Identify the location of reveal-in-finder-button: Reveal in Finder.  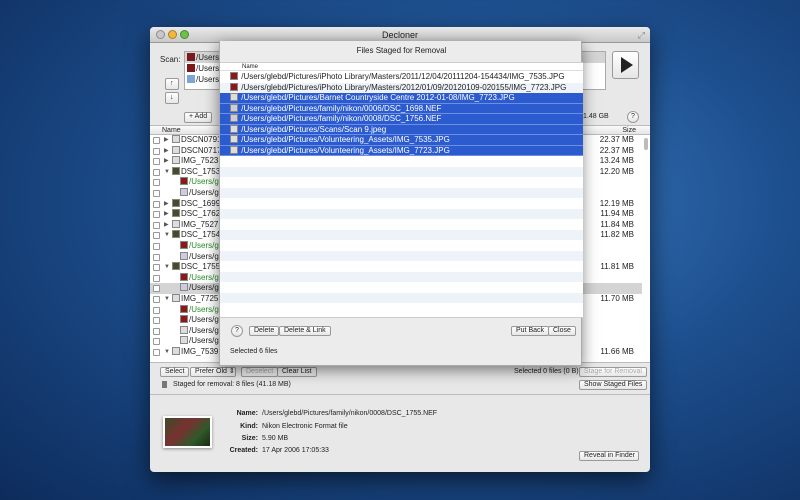
(609, 456).